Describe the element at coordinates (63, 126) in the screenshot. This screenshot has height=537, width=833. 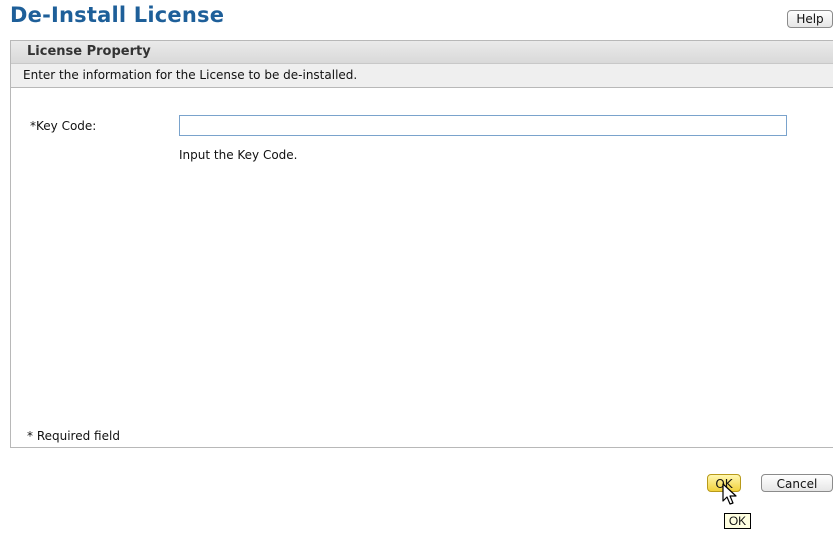
I see `key-code-label: *Key Code:` at that location.